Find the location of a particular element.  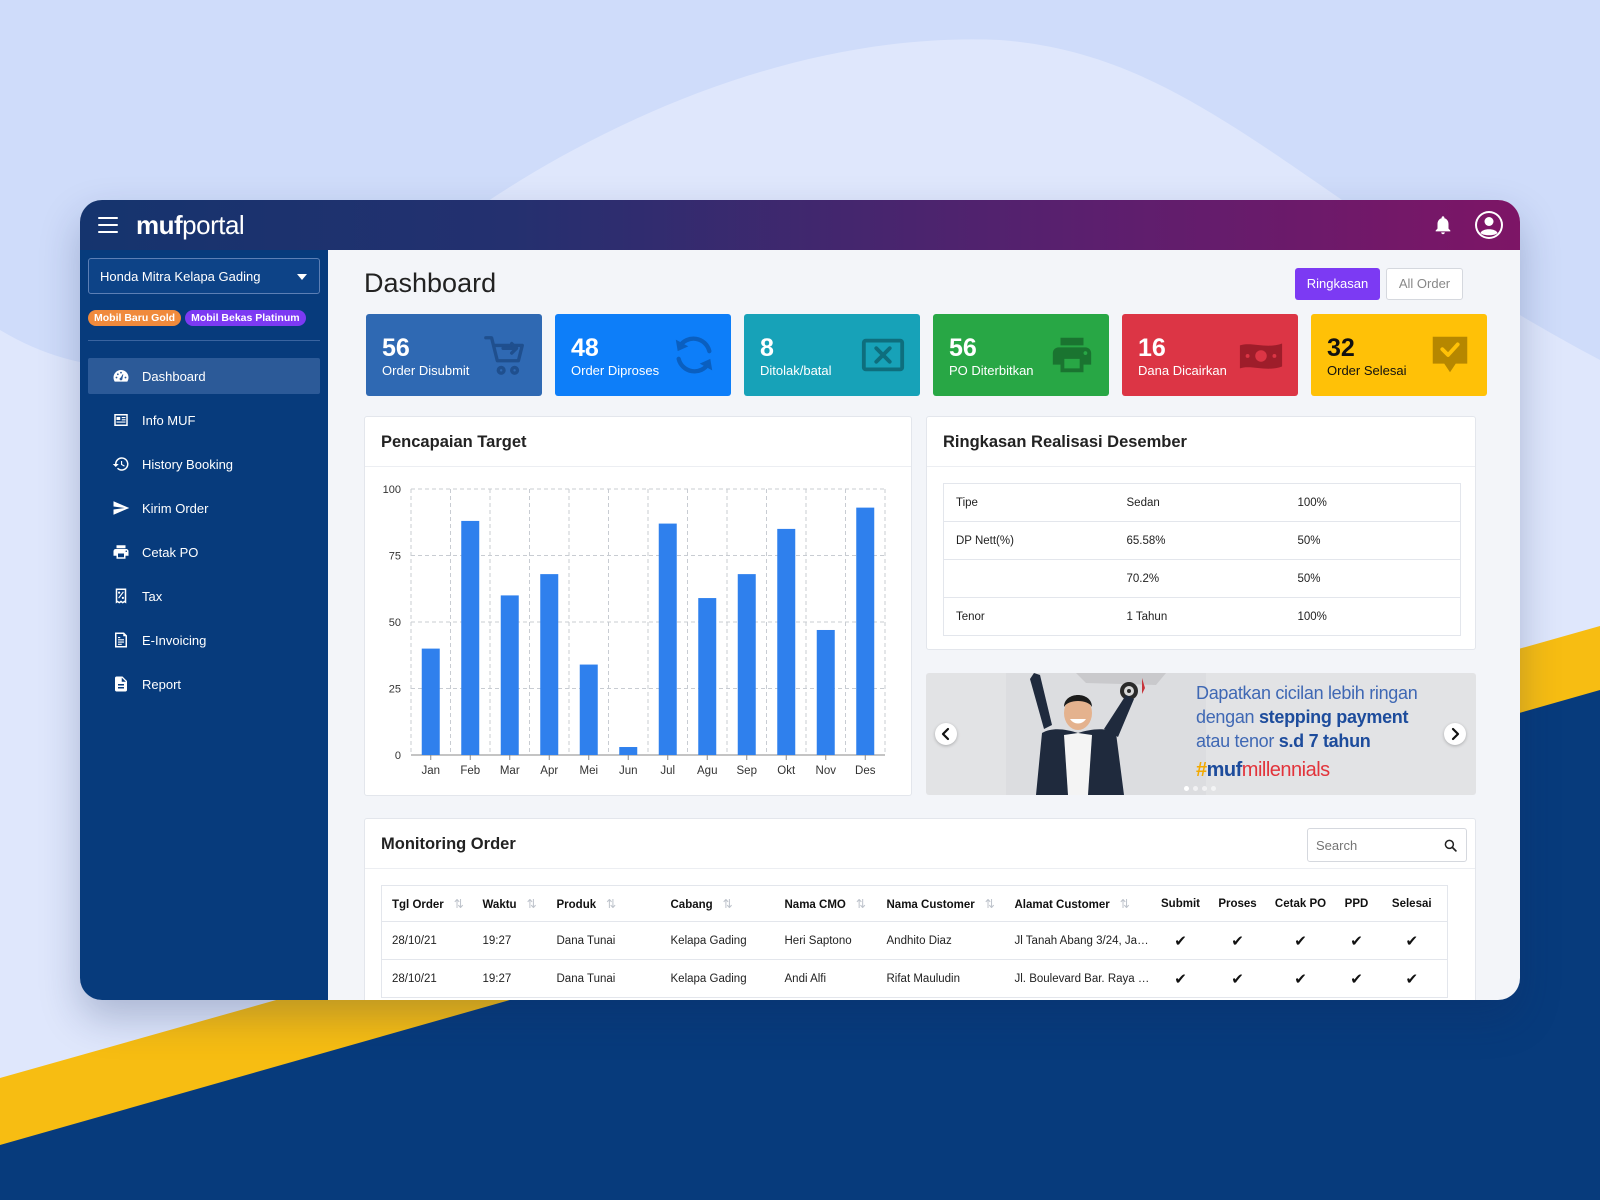

hamburger-menu-icon is located at coordinates (108, 225).